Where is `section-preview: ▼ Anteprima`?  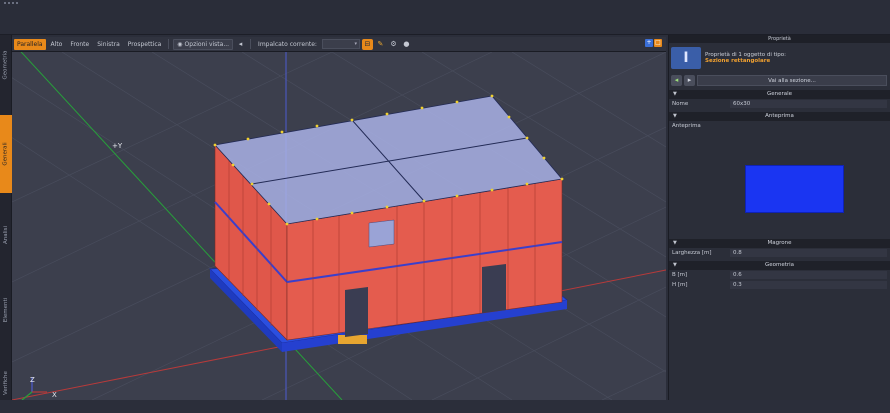
section-preview: ▼ Anteprima is located at coordinates (779, 116).